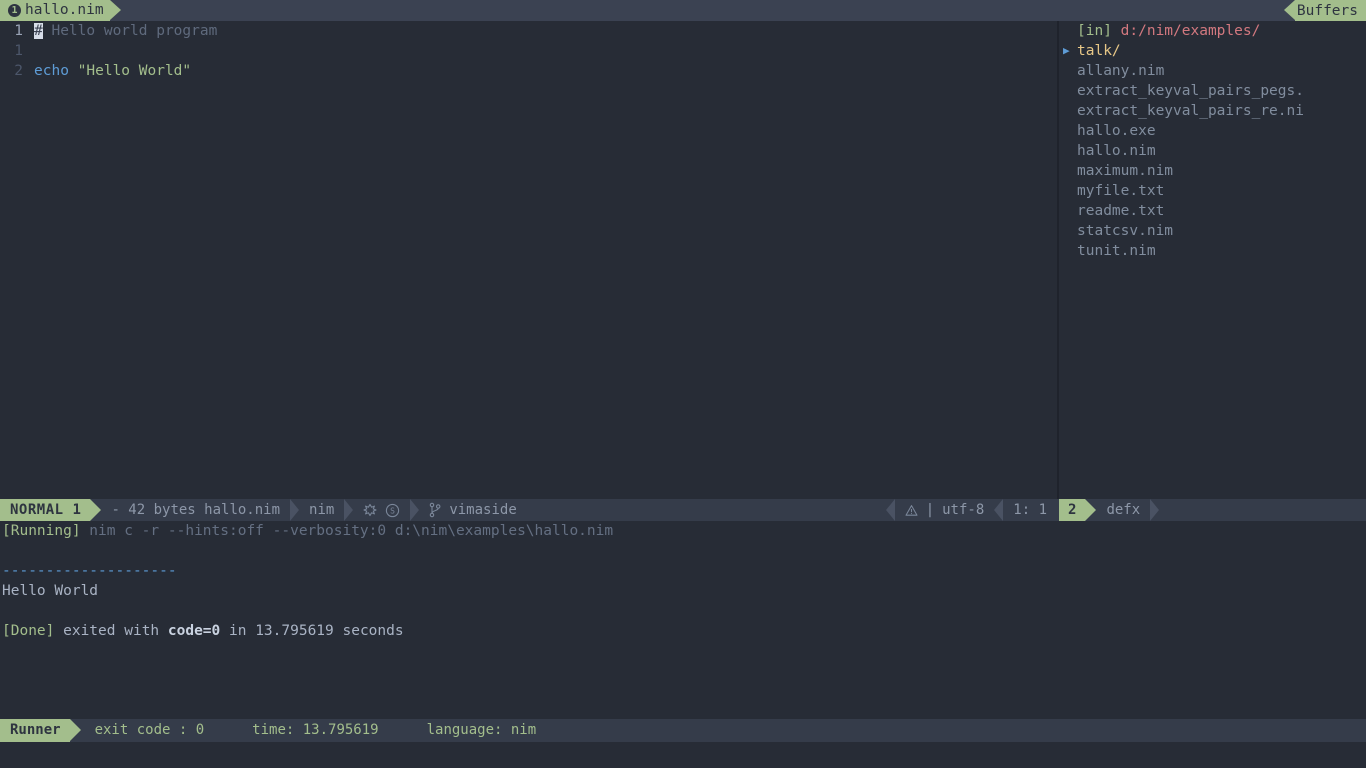  Describe the element at coordinates (1068, 51) in the screenshot. I see `expand-arrow-icon: ▶` at that location.